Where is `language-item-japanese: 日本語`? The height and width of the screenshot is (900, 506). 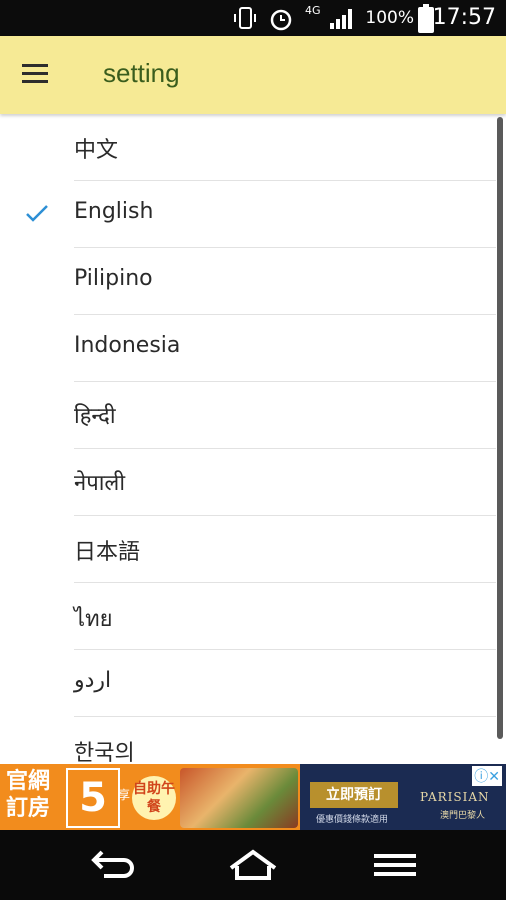 language-item-japanese: 日本語 is located at coordinates (248, 549).